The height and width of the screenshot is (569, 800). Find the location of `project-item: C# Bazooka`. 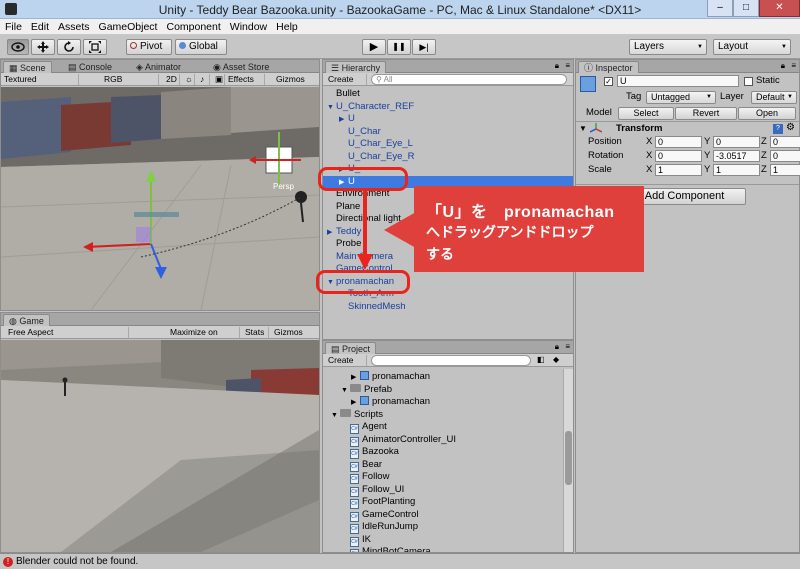

project-item: C# Bazooka is located at coordinates (442, 452).